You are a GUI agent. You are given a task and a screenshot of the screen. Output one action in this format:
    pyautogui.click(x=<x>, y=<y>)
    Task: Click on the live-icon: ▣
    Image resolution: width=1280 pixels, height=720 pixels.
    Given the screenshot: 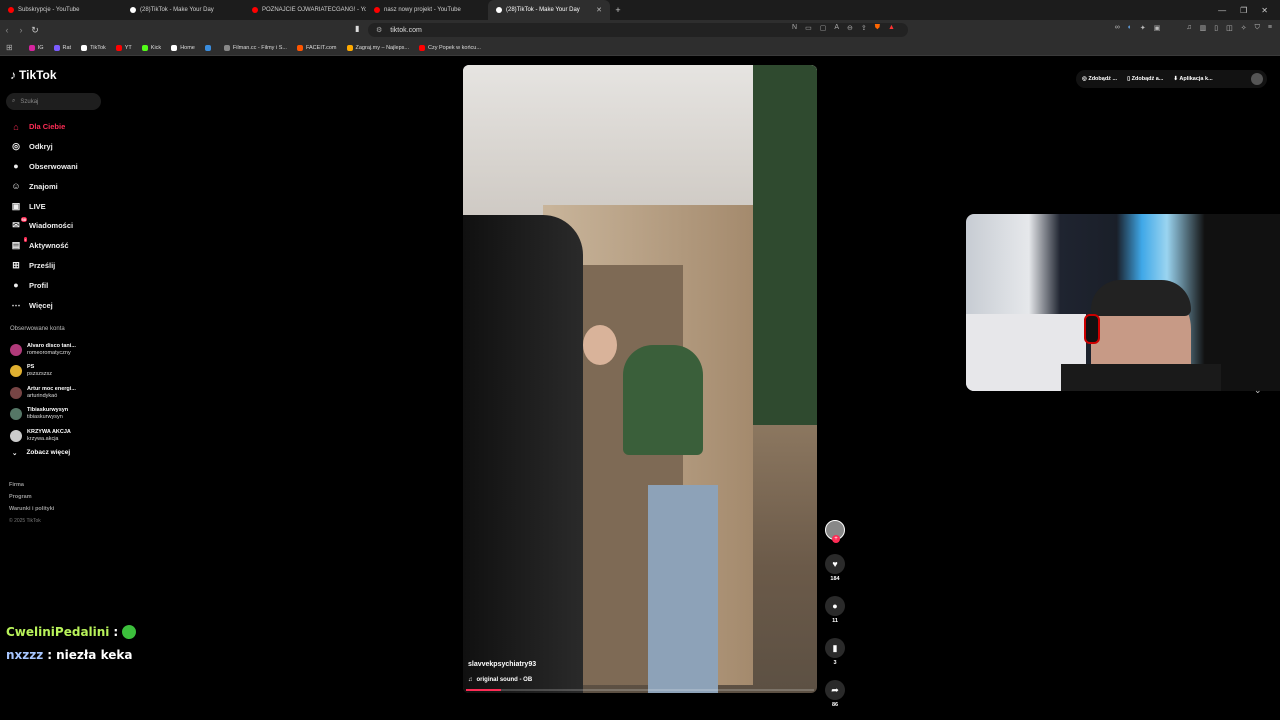 What is the action you would take?
    pyautogui.click(x=16, y=206)
    